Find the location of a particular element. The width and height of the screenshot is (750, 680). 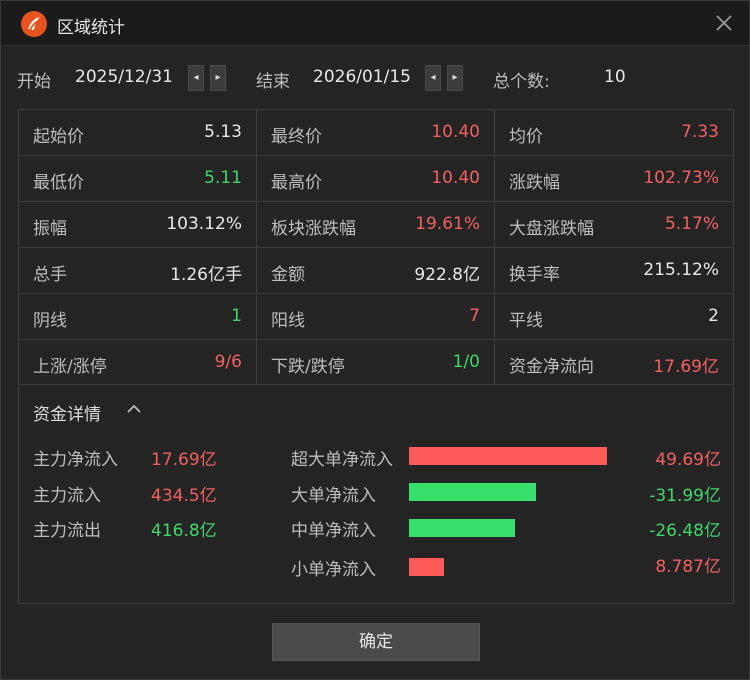

stat-label: 阴线 is located at coordinates (50, 321).